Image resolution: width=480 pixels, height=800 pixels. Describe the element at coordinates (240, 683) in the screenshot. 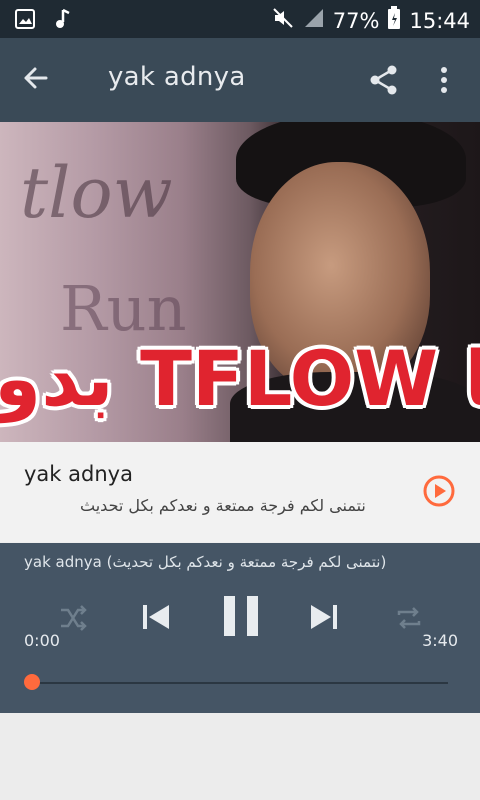

I see `seek-bar-track` at that location.